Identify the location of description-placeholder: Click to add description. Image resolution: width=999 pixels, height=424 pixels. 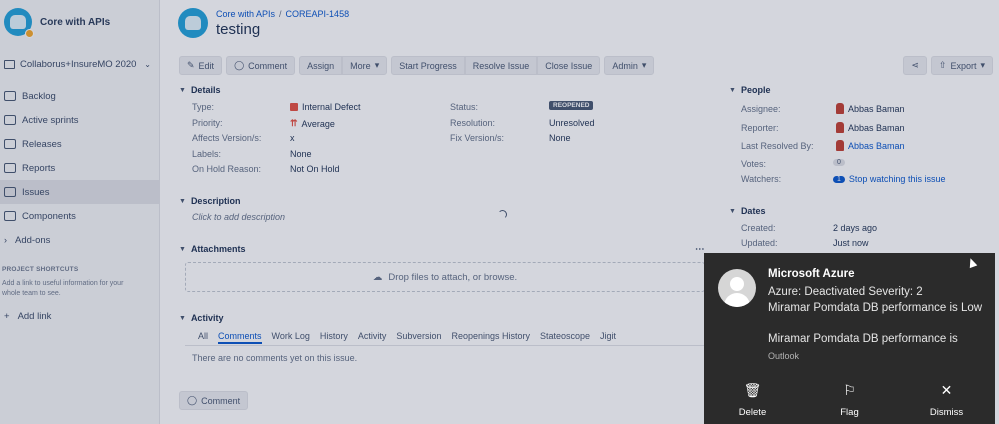
(238, 217).